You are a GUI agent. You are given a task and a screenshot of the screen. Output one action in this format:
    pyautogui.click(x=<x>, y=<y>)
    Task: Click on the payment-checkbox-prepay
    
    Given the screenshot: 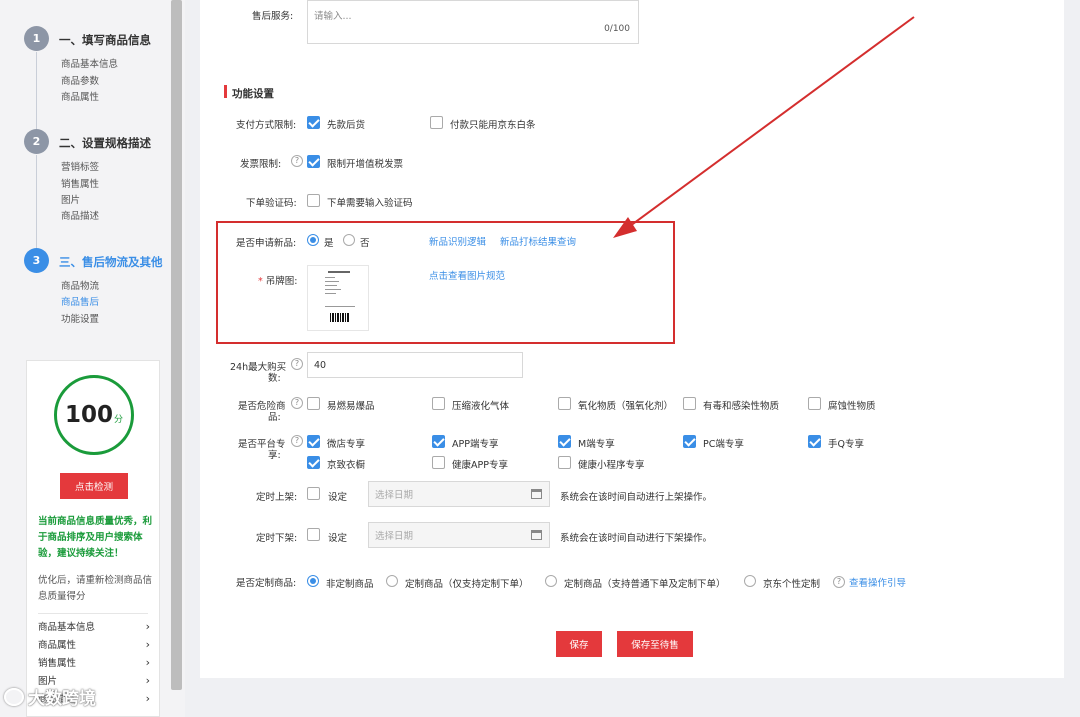 What is the action you would take?
    pyautogui.click(x=313, y=122)
    